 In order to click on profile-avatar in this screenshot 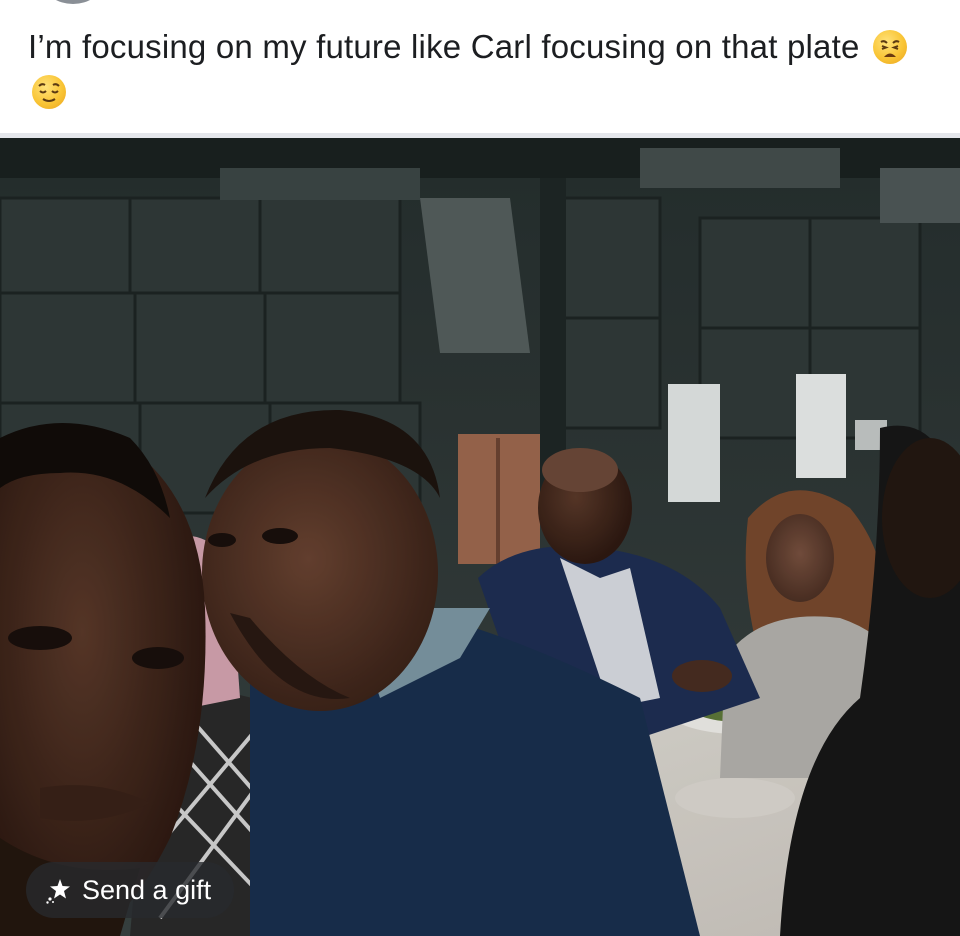, I will do `click(73, 2)`.